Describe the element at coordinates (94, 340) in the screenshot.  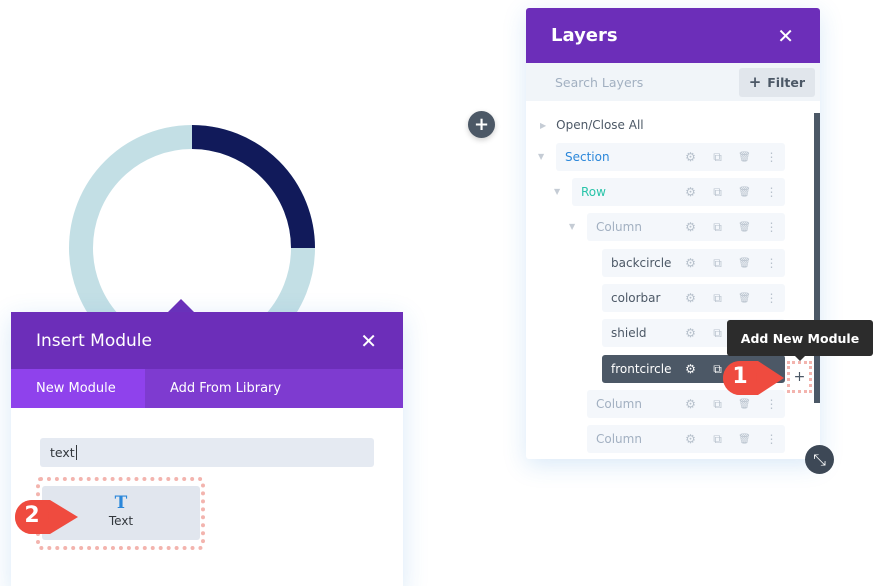
I see `insert-module-title: Insert Module` at that location.